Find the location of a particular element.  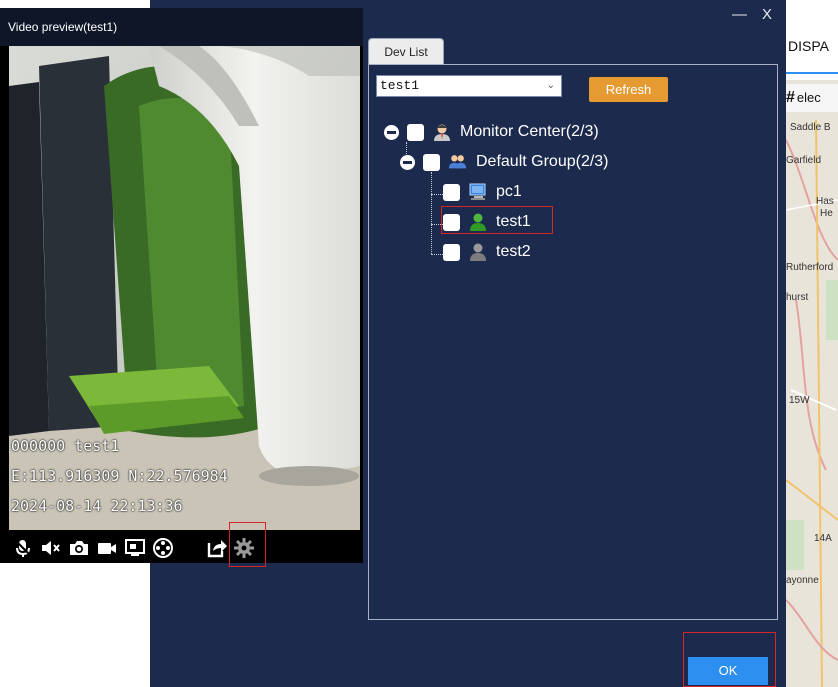

overlay-coords: E:113.916309 N:22.576984 is located at coordinates (119, 476).